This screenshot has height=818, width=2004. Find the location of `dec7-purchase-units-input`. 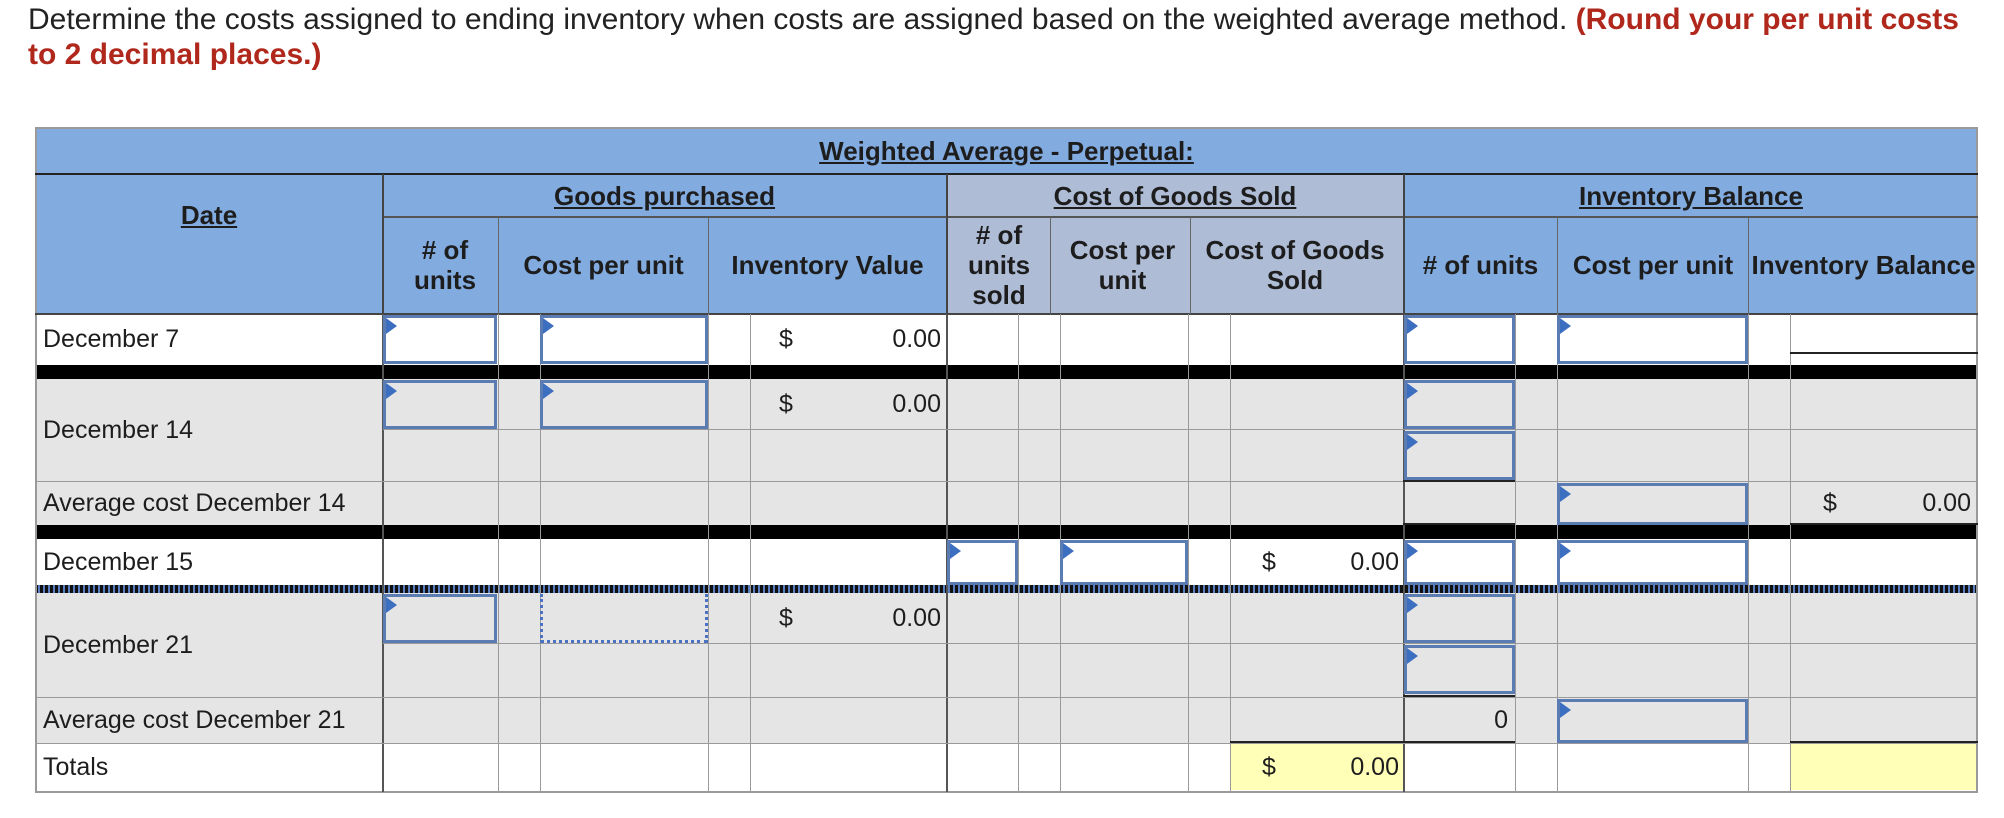

dec7-purchase-units-input is located at coordinates (440, 339).